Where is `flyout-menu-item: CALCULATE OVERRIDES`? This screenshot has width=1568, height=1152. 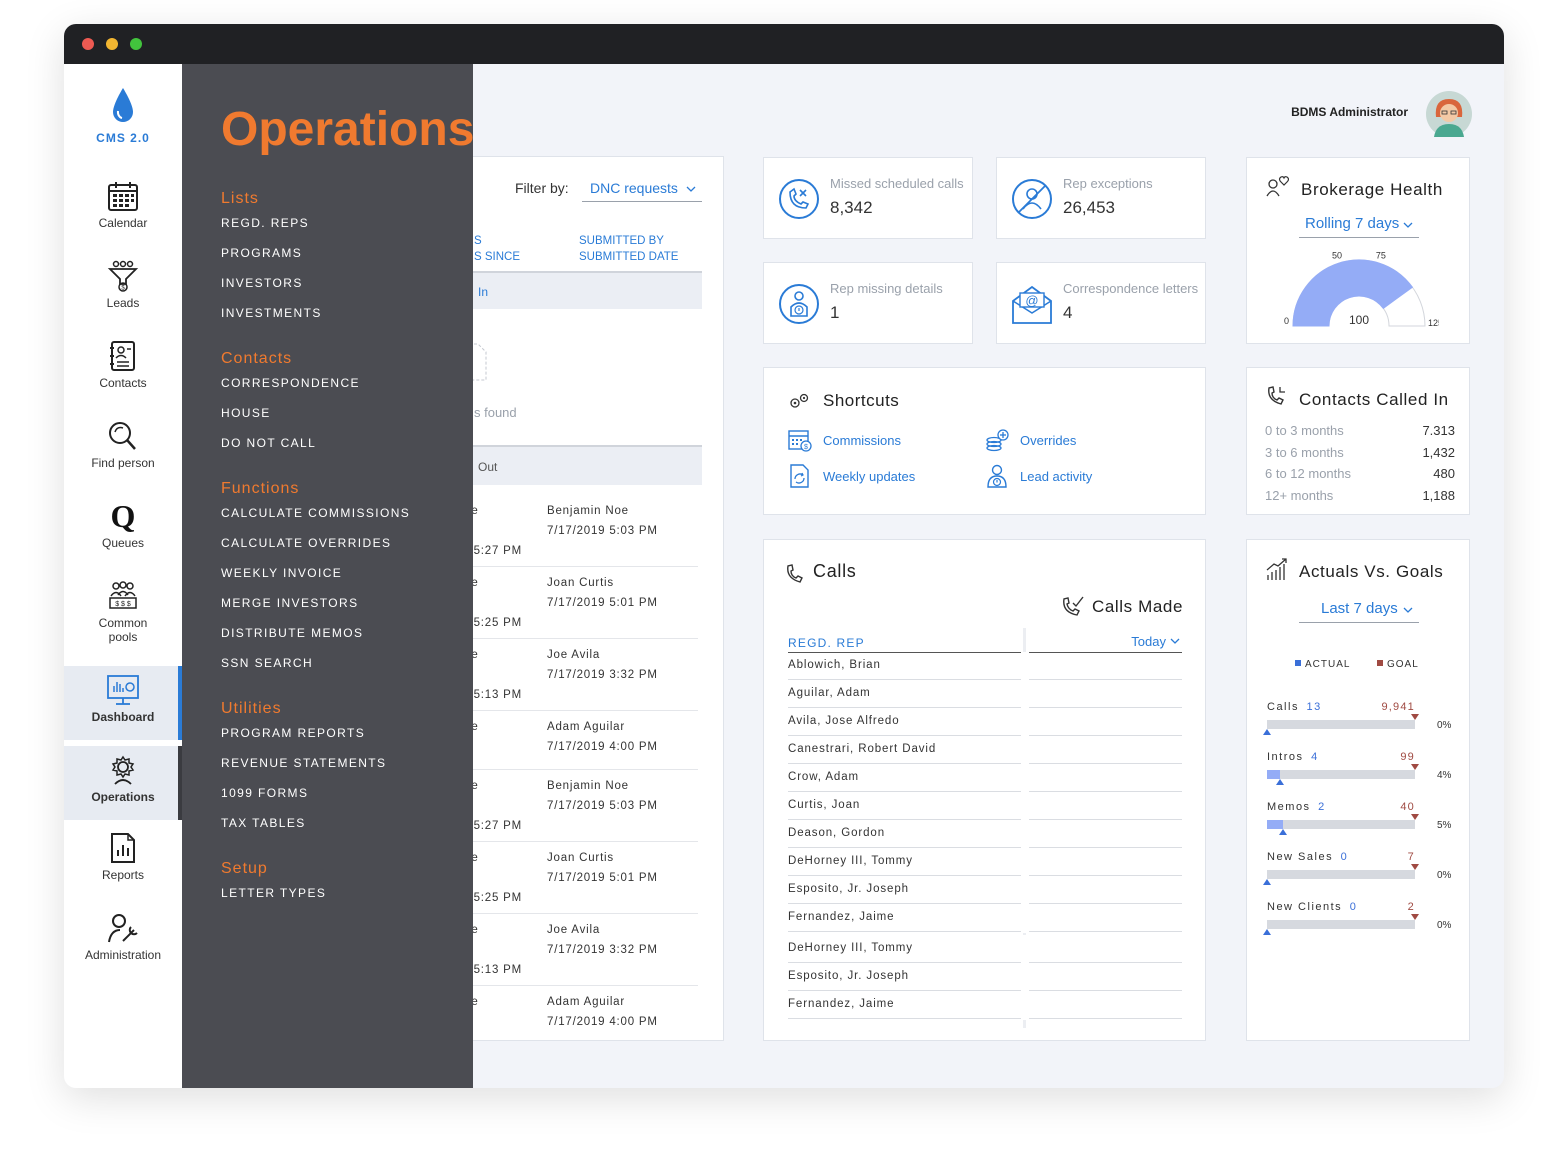 flyout-menu-item: CALCULATE OVERRIDES is located at coordinates (306, 543).